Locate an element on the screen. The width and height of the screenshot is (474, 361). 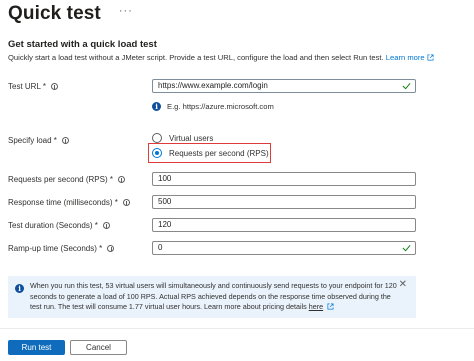
ramp-up-label: Ramp-up time (Seconds) * is located at coordinates (61, 248).